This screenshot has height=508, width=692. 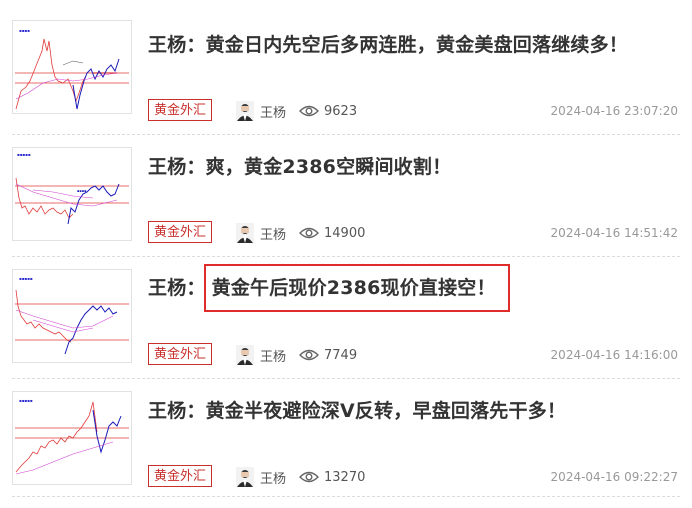 What do you see at coordinates (299, 167) in the screenshot?
I see `article-title: 王杨：爽，黄金2386空瞬间收割！` at bounding box center [299, 167].